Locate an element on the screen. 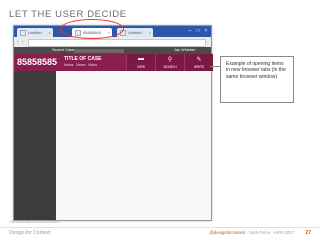  callout-connector is located at coordinates (215, 66).